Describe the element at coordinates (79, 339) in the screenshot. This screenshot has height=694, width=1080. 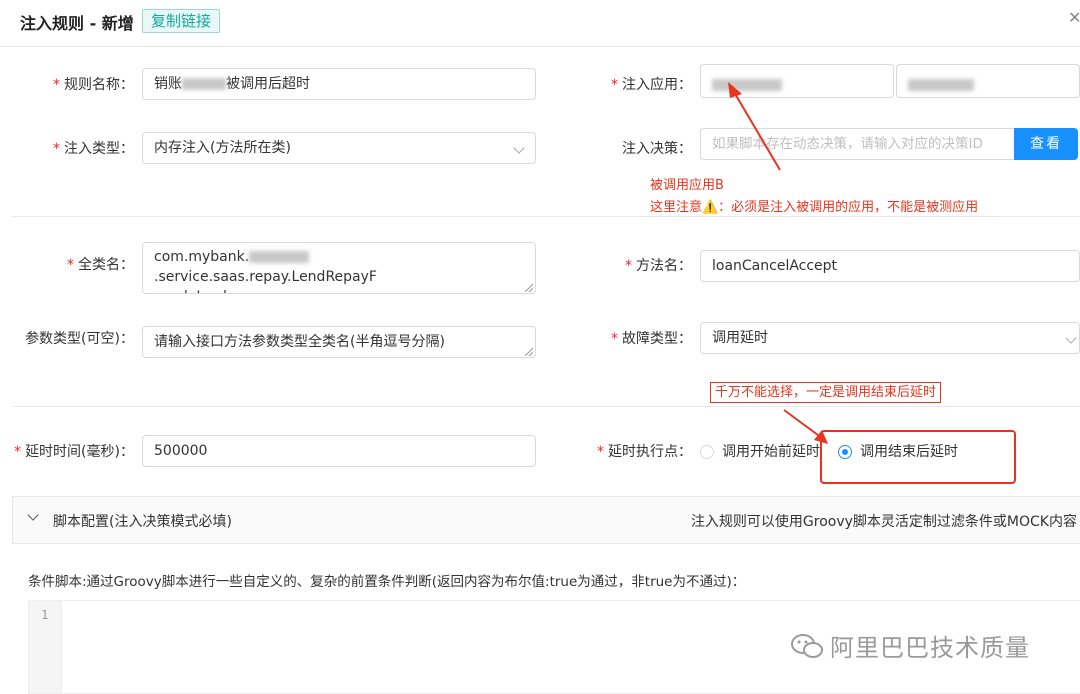
I see `param-type-label: 参数类型(可空)：` at that location.